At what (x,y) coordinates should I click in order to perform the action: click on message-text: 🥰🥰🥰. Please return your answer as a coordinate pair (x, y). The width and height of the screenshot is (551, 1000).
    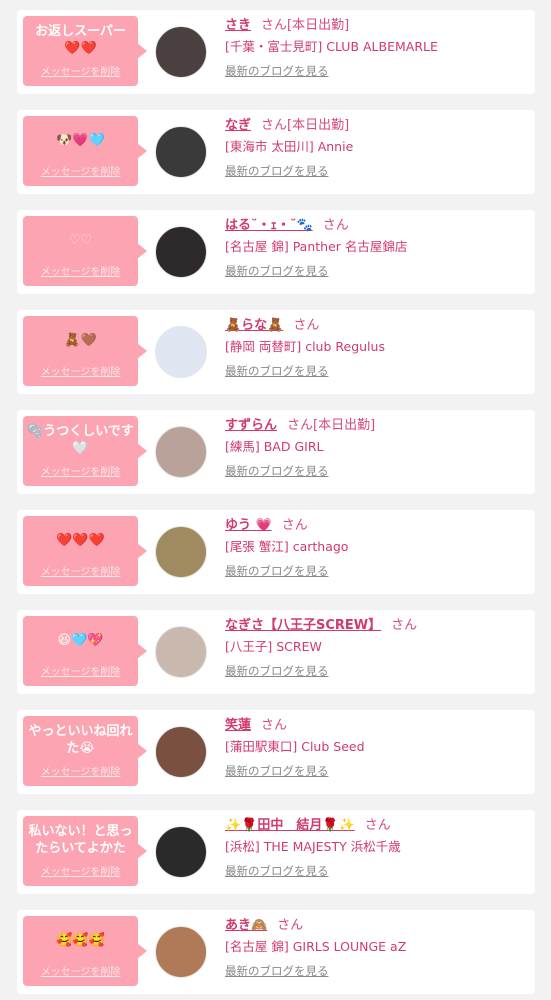
    Looking at the image, I should click on (80, 940).